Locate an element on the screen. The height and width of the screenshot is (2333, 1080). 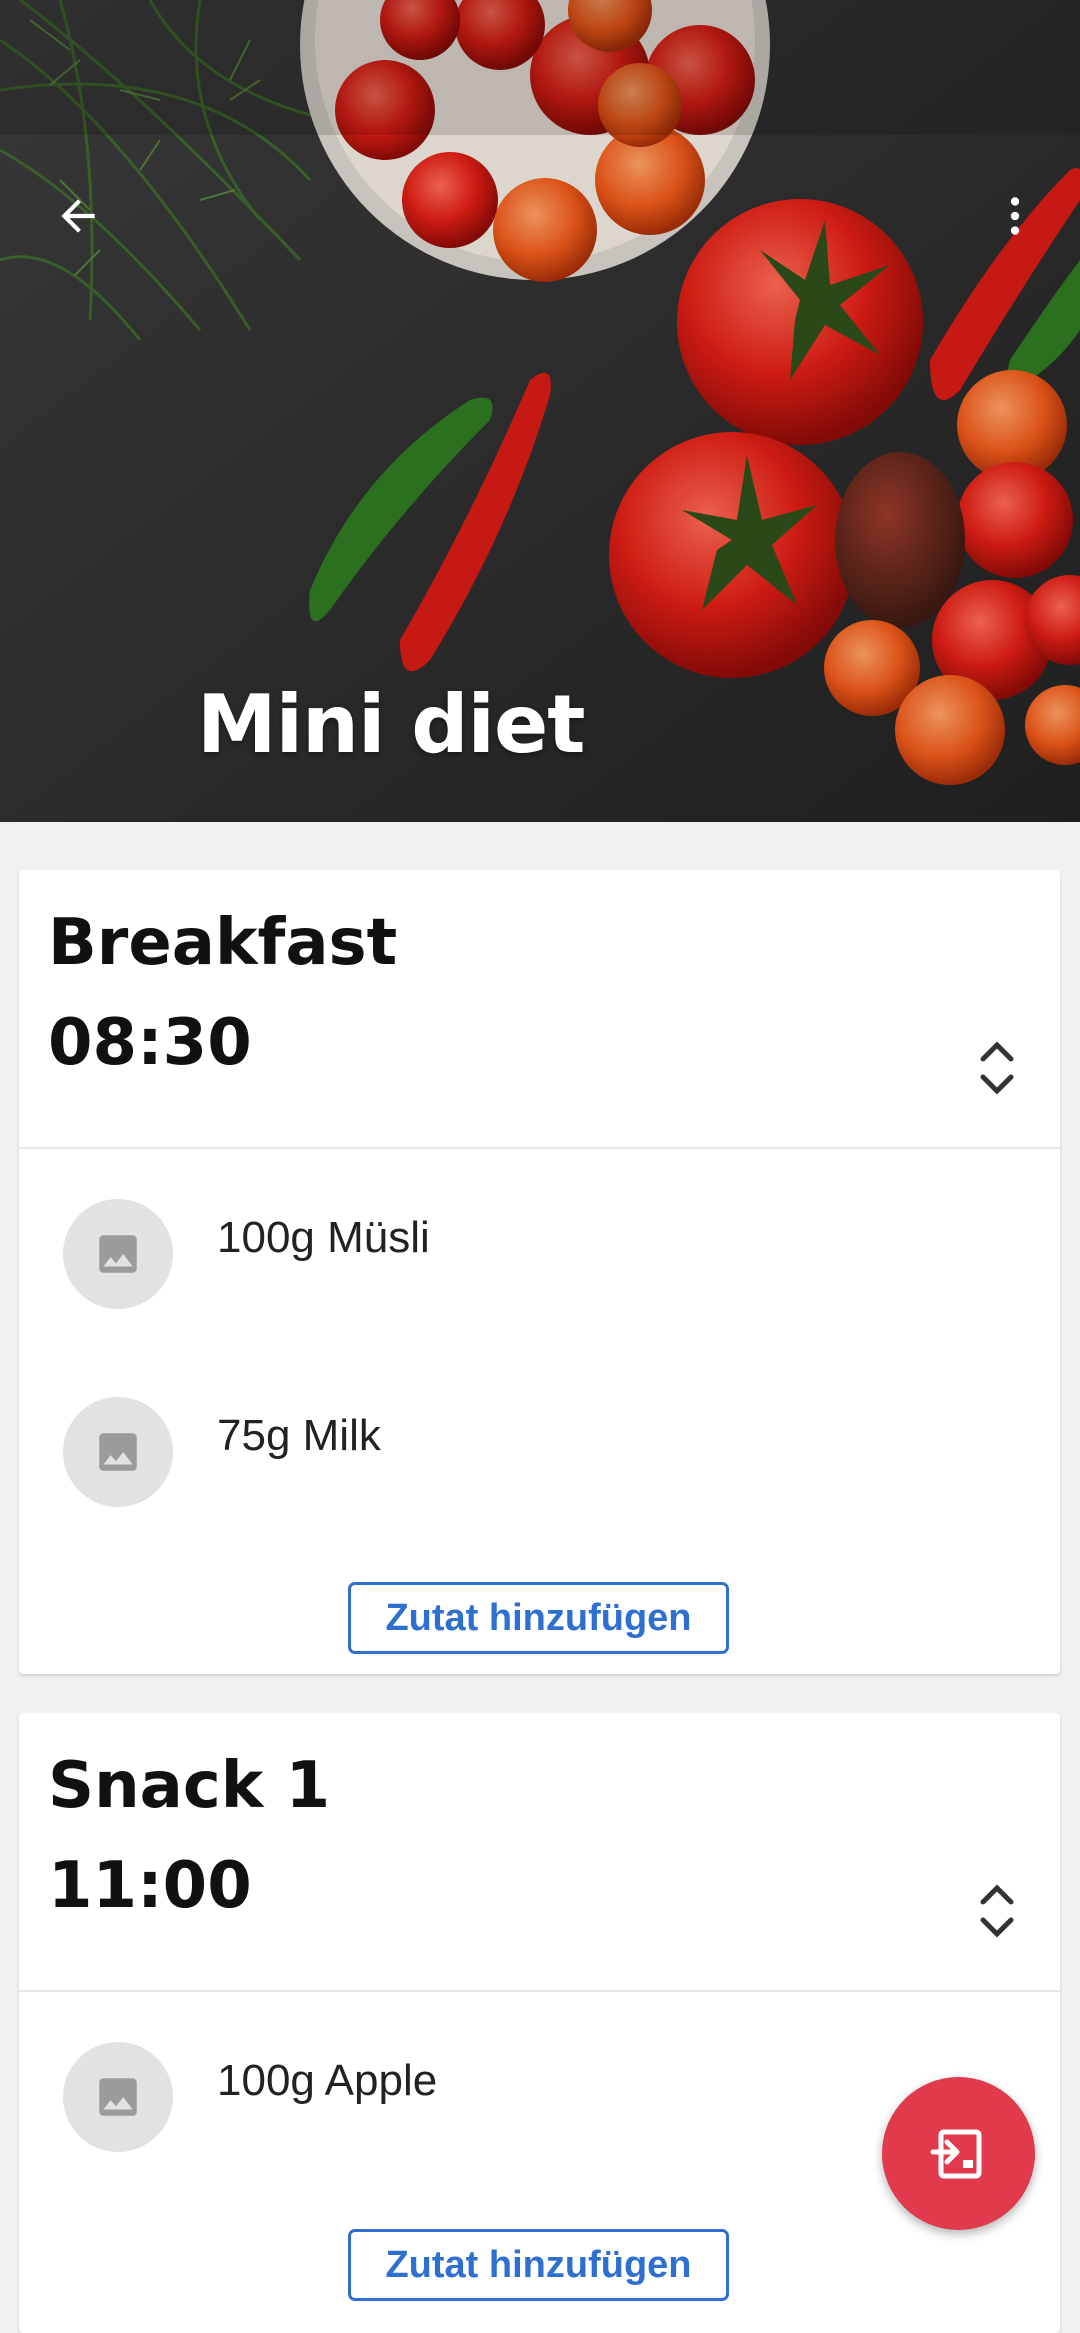
meal-name: Snack 1 is located at coordinates (189, 1786).